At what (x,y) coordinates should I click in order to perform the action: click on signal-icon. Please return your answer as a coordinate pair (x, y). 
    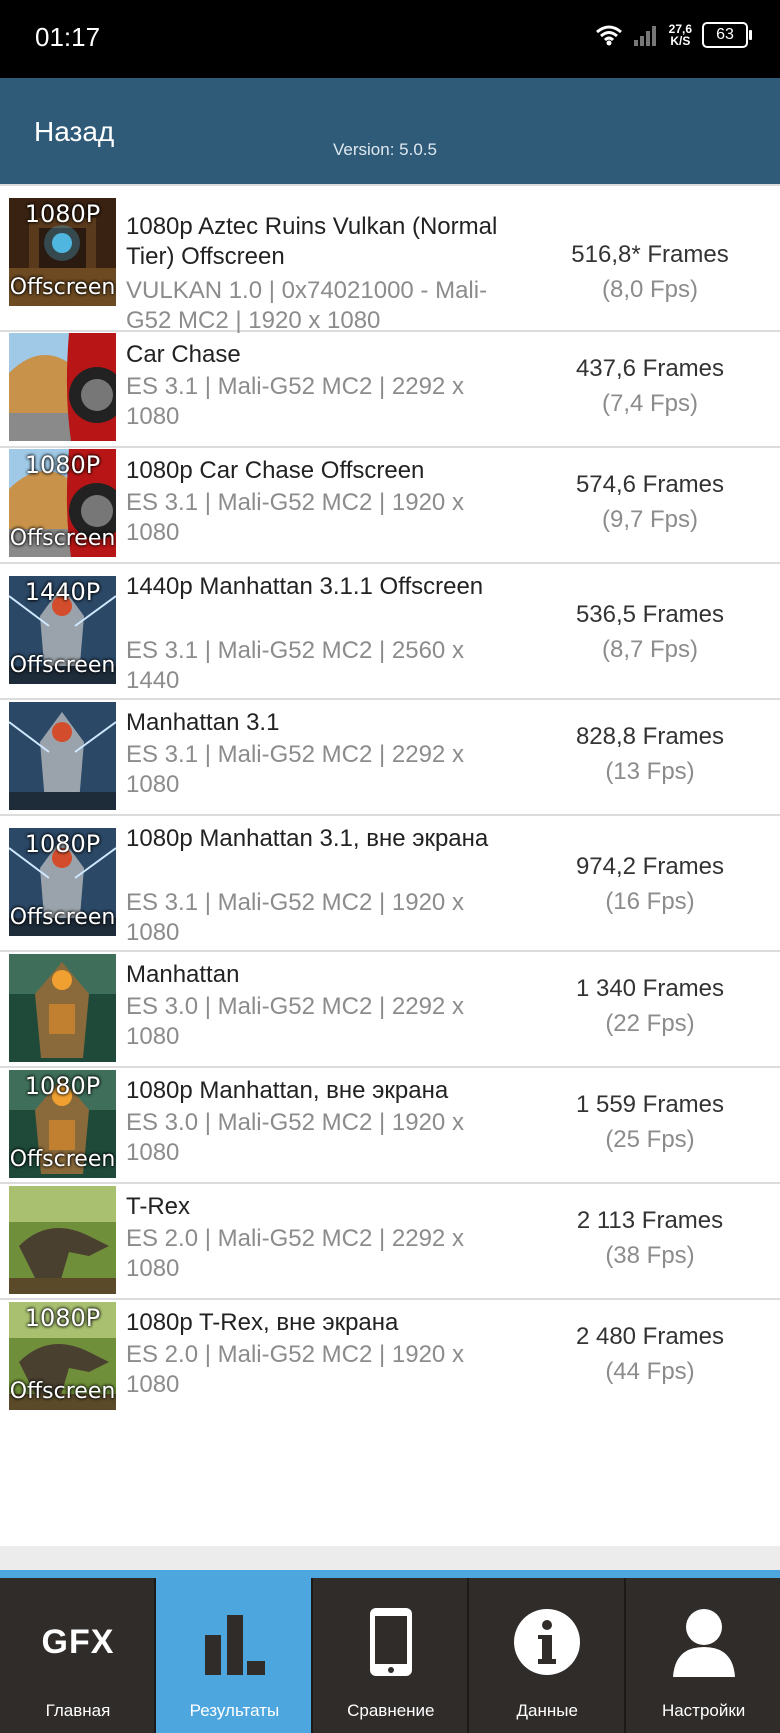
    Looking at the image, I should click on (644, 36).